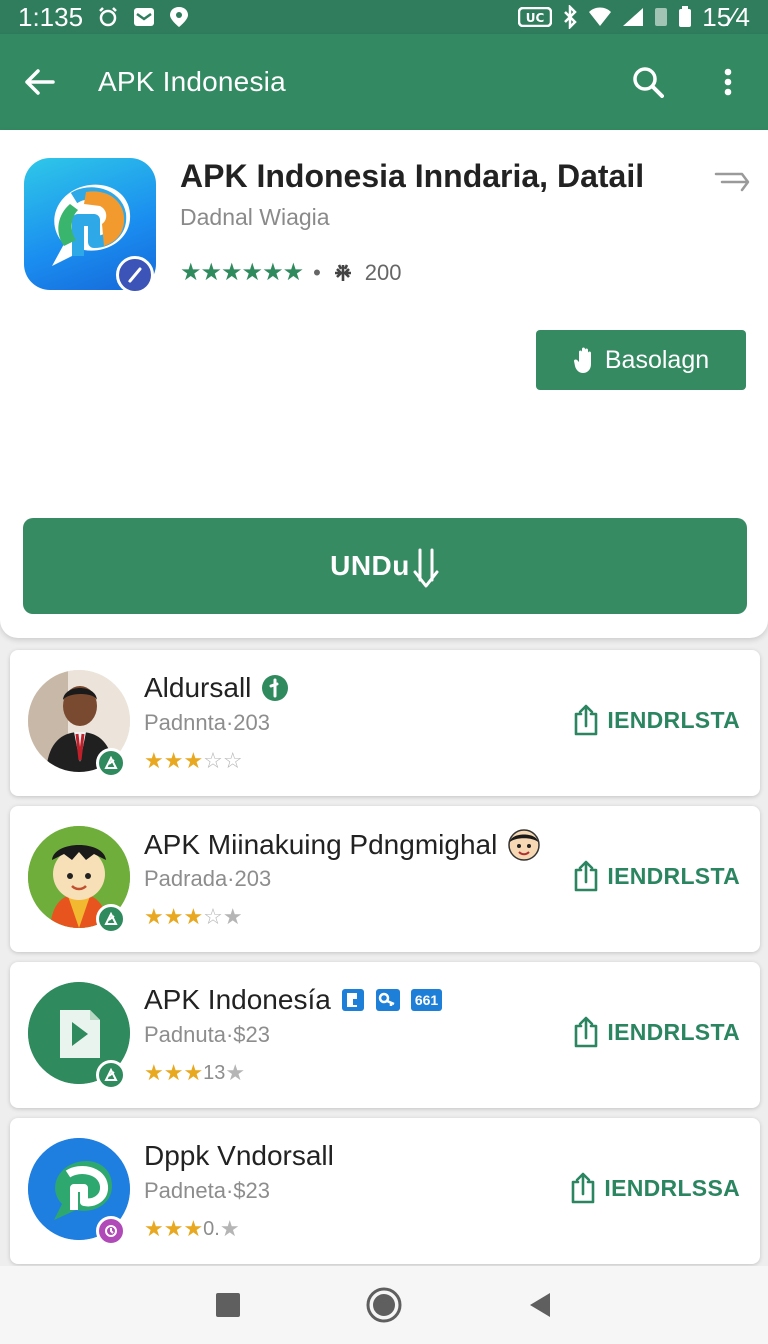 This screenshot has width=768, height=1344. I want to click on search-icon, so click(648, 82).